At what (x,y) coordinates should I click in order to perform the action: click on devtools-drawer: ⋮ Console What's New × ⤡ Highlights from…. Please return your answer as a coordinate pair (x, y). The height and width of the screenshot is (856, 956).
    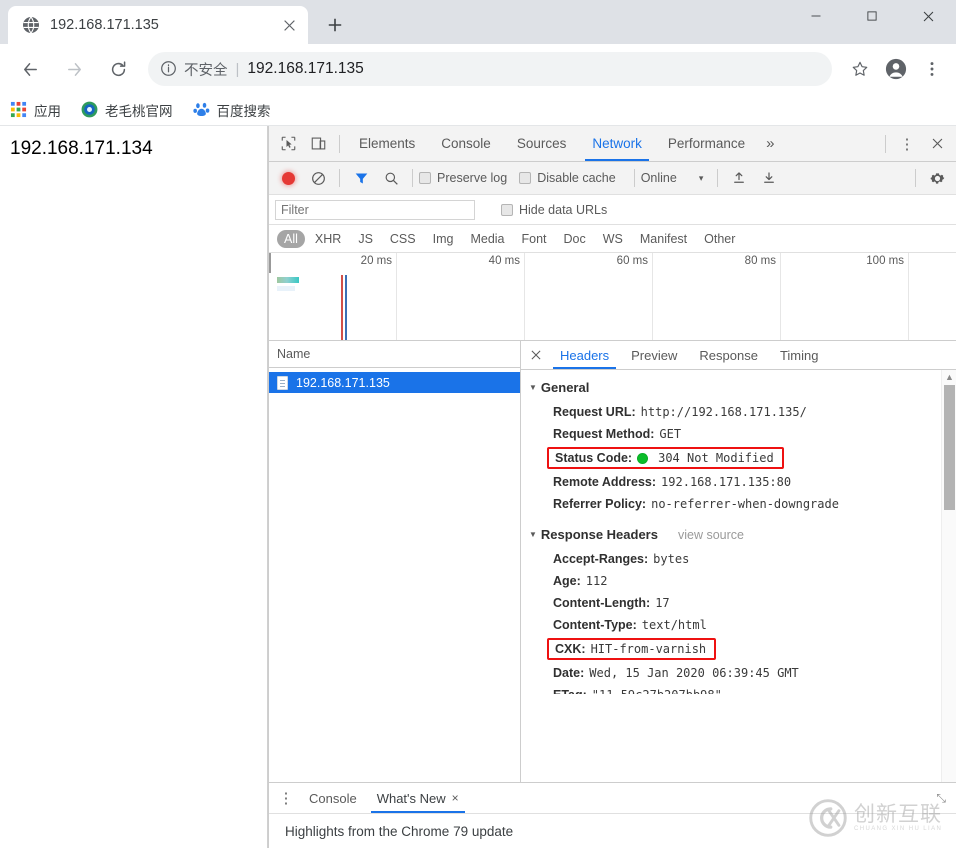
    Looking at the image, I should click on (612, 815).